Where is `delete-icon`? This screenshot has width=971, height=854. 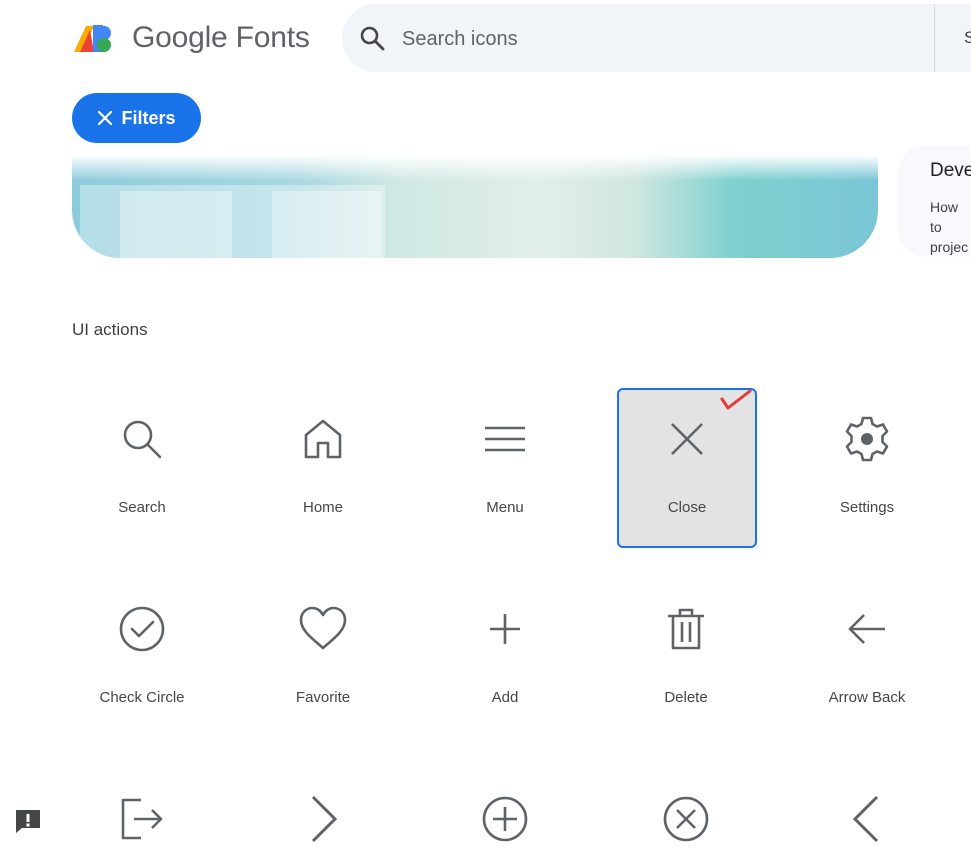 delete-icon is located at coordinates (686, 629).